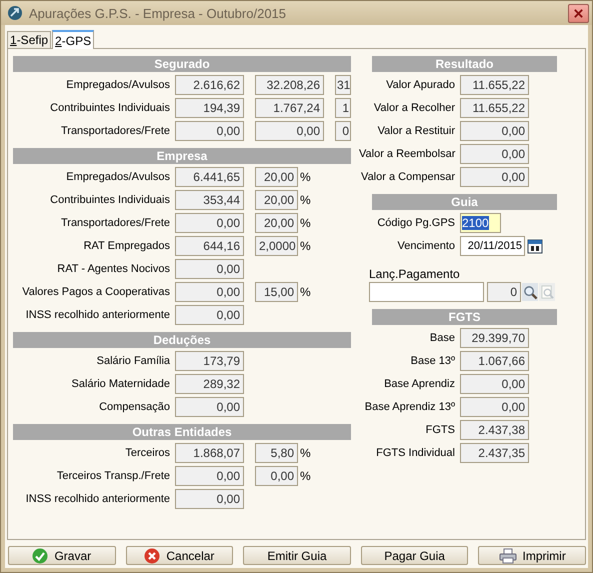 The height and width of the screenshot is (573, 593). Describe the element at coordinates (289, 85) in the screenshot. I see `value-field: 32.208,26` at that location.